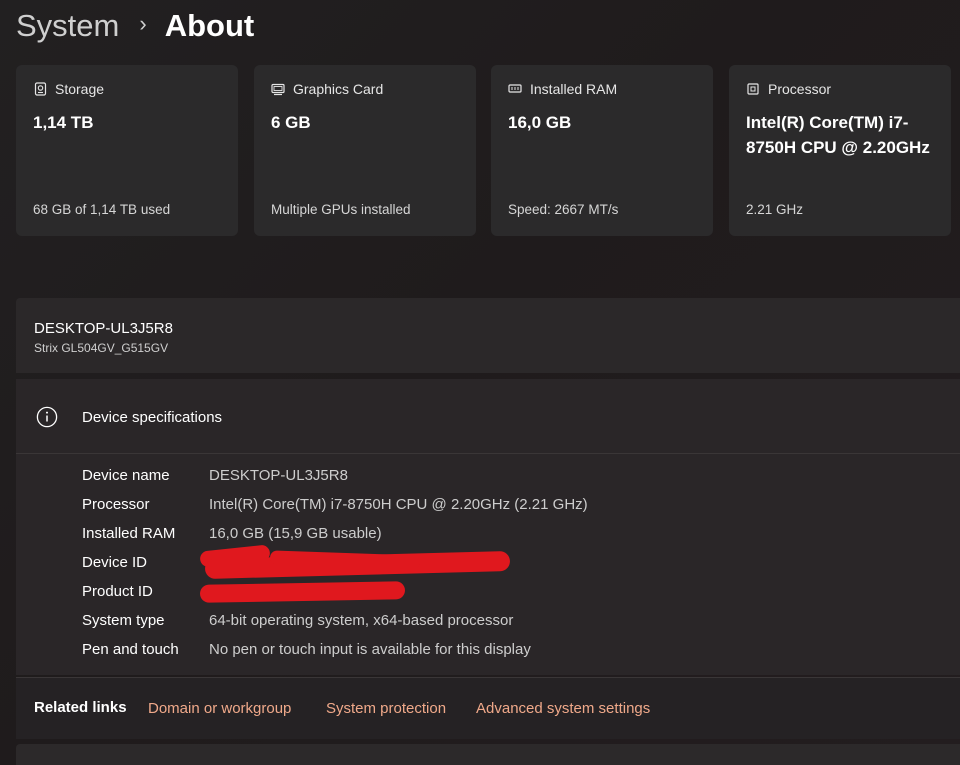 The height and width of the screenshot is (765, 960). I want to click on graphics-card-sub: Multiple GPUs installed, so click(341, 209).